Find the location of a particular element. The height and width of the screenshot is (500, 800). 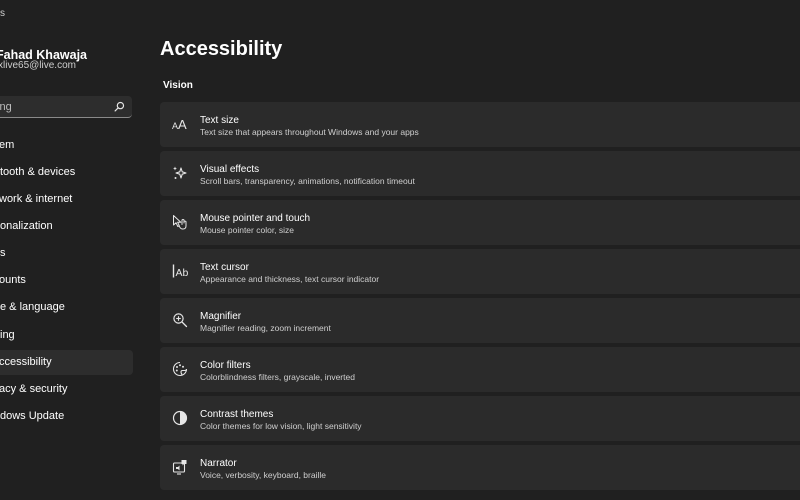

sidebar-item-accessibility: ccessibility is located at coordinates (66, 362).